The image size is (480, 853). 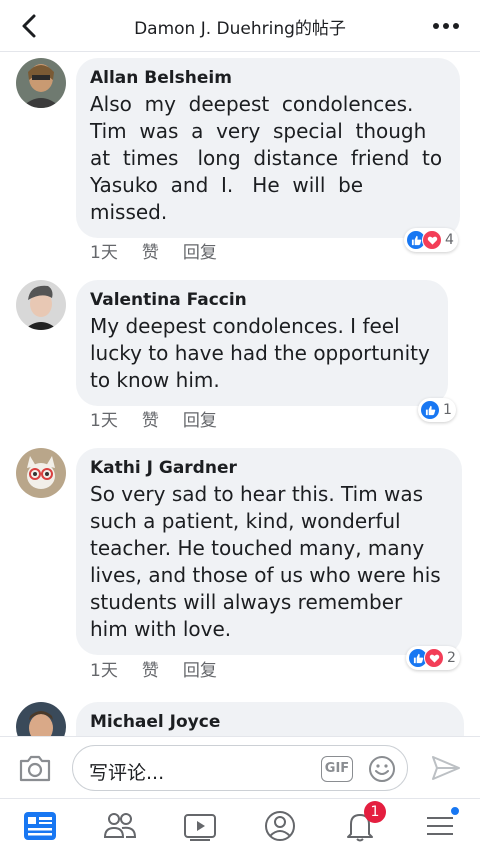 I want to click on comment-input: 写评论... GIF, so click(x=240, y=768).